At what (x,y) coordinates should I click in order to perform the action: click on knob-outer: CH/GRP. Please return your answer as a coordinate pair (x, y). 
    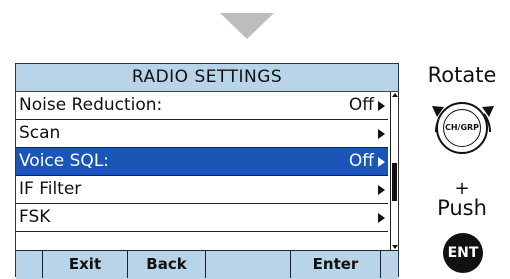
    Looking at the image, I should click on (462, 128).